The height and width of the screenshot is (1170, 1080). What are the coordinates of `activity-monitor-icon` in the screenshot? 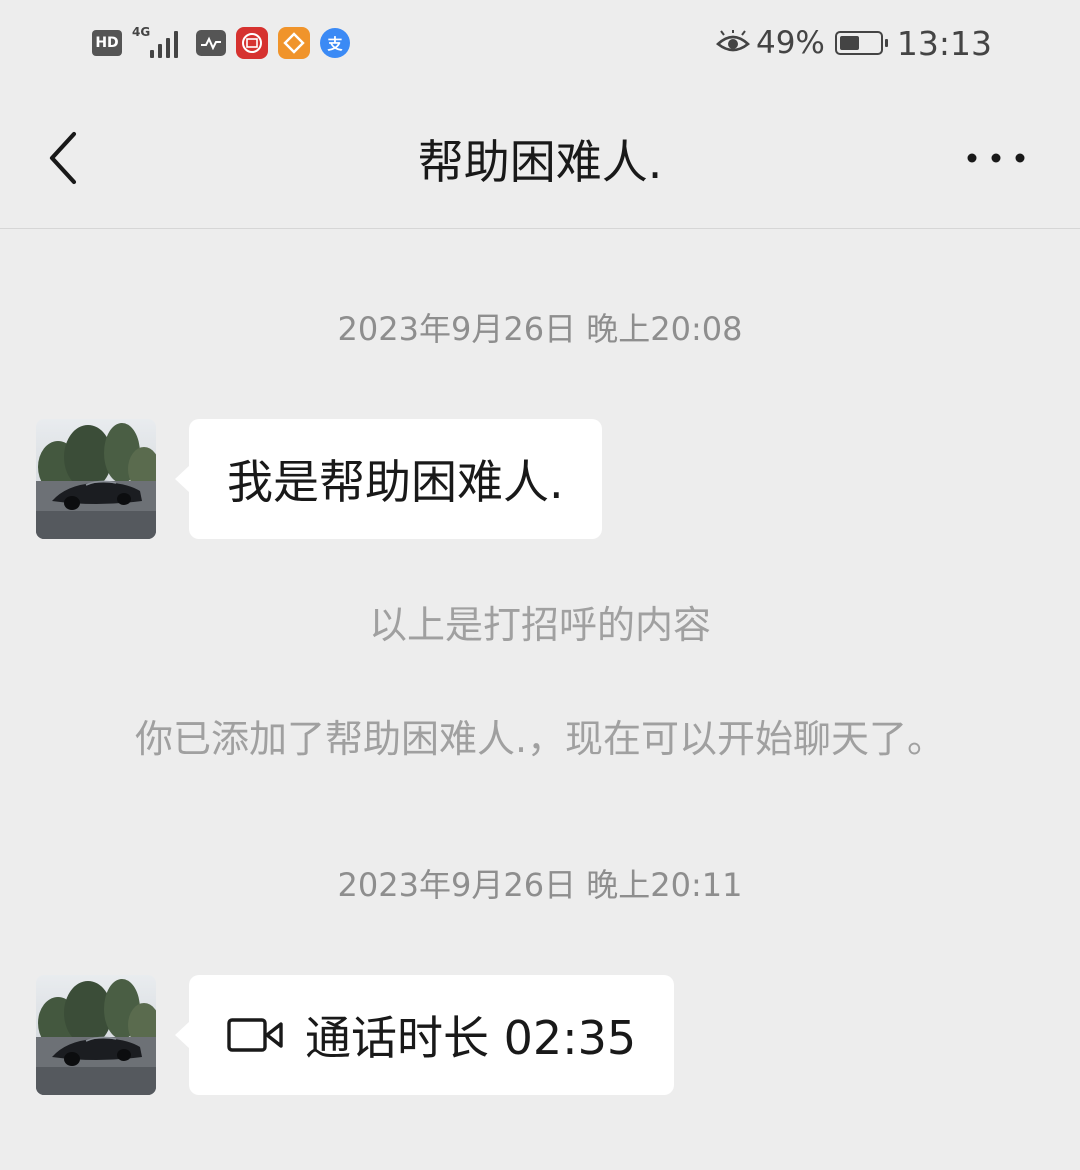 It's located at (211, 43).